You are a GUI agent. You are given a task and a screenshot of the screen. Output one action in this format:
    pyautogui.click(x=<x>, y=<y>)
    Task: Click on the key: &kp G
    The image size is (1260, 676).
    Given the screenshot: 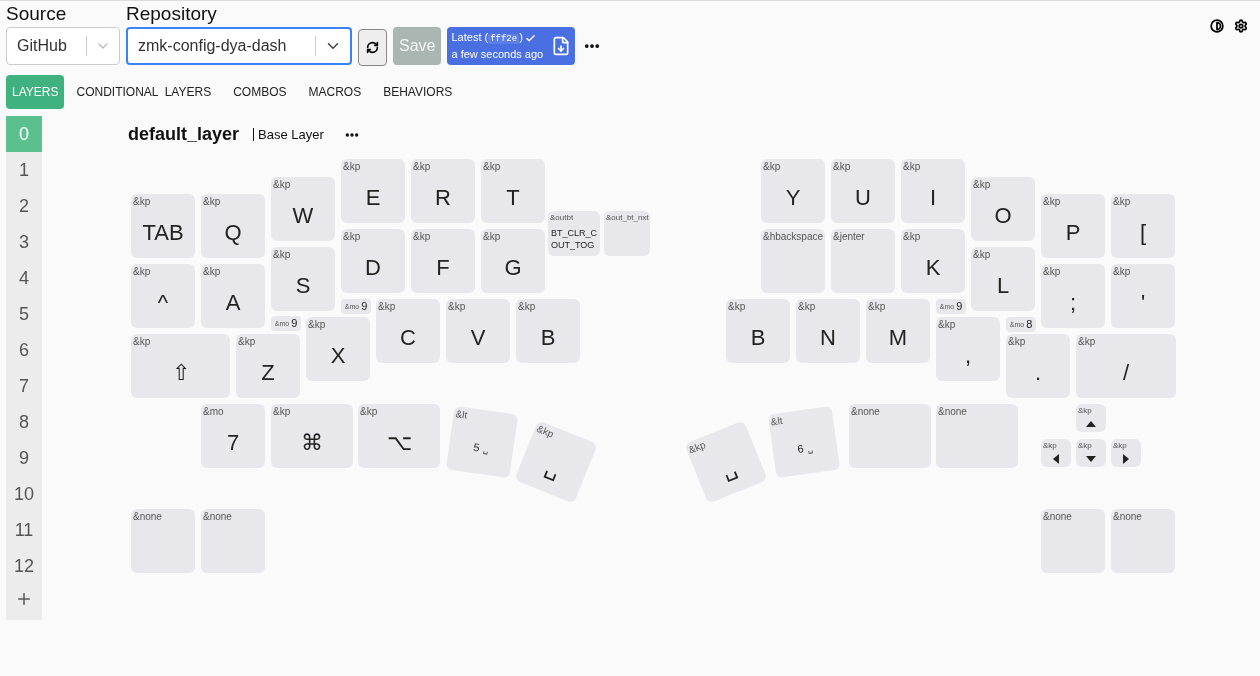 What is the action you would take?
    pyautogui.click(x=513, y=261)
    